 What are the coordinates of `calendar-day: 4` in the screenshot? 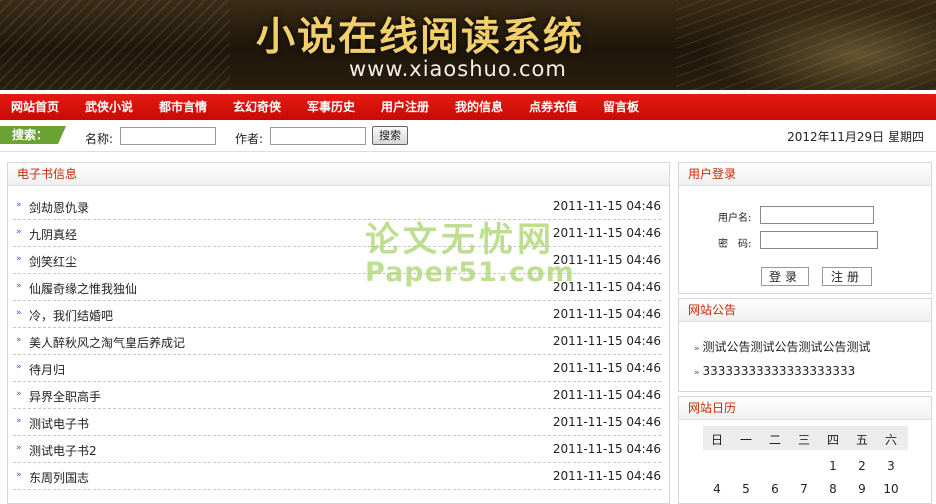 It's located at (717, 489).